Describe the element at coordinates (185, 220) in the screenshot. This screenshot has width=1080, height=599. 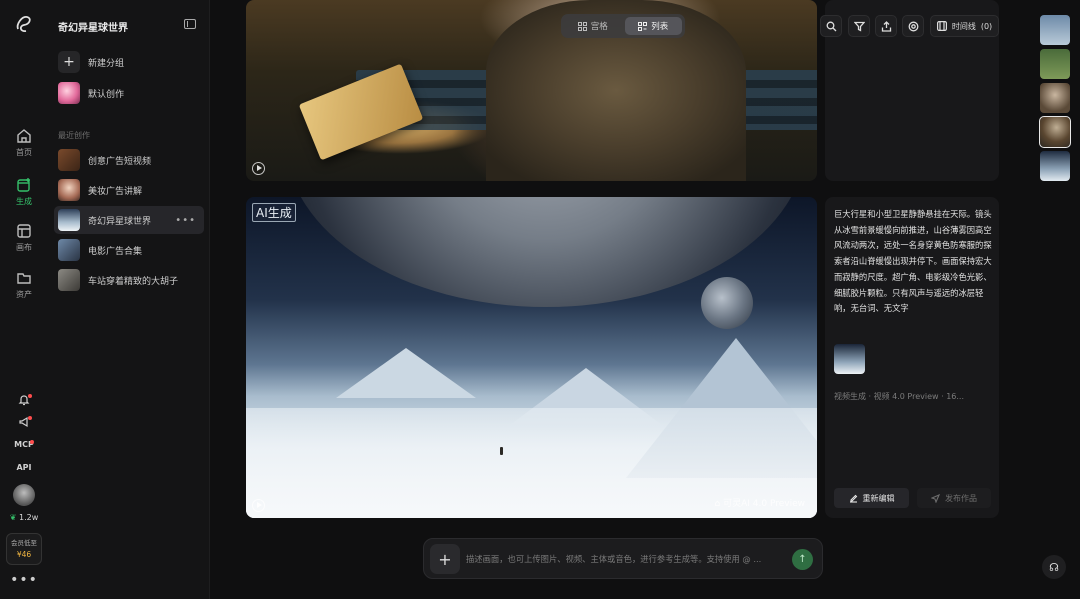
I see `more-options-icon: •••` at that location.